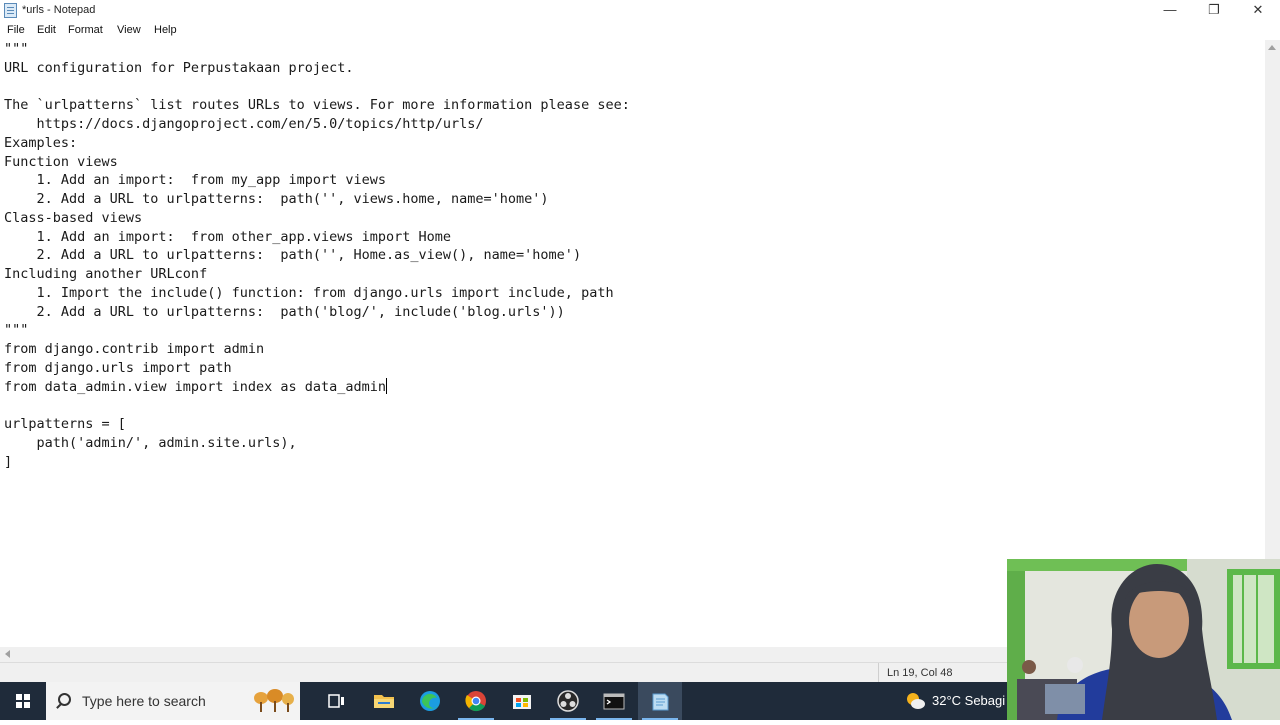 This screenshot has height=725, width=1280. What do you see at coordinates (387, 385) in the screenshot?
I see `text-caret` at bounding box center [387, 385].